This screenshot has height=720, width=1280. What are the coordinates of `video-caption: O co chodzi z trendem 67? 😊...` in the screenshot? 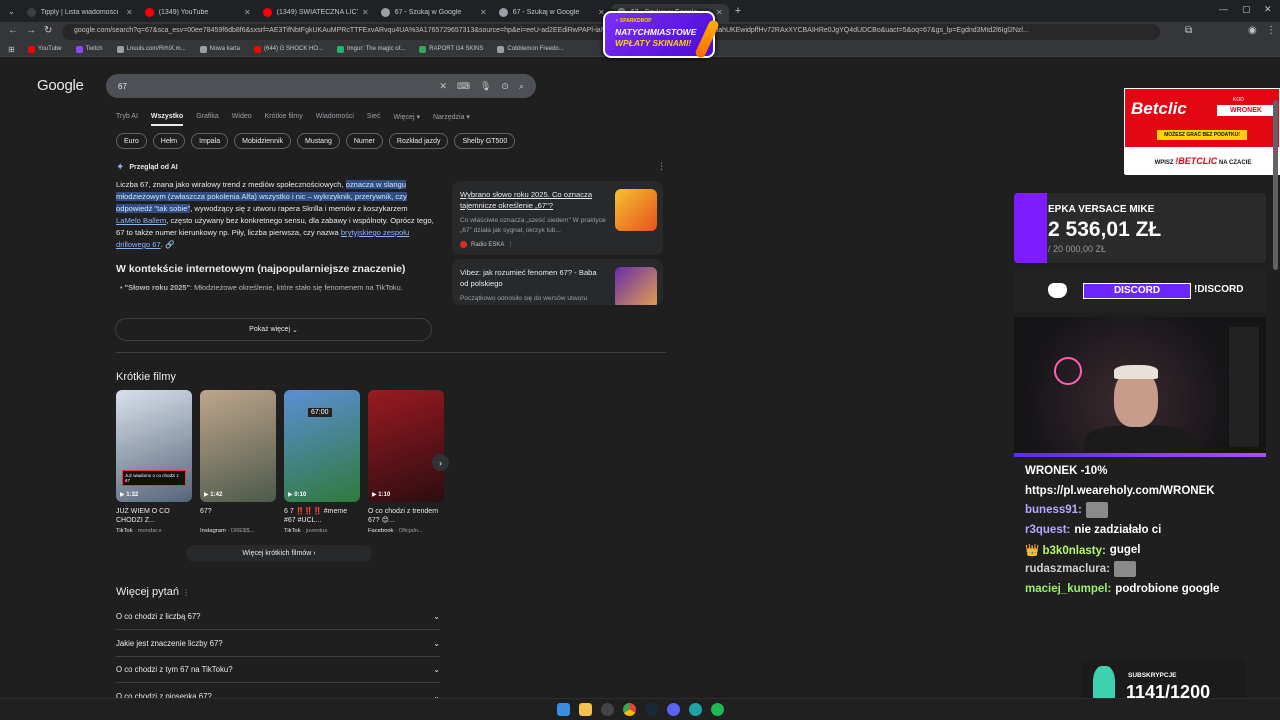 It's located at (406, 516).